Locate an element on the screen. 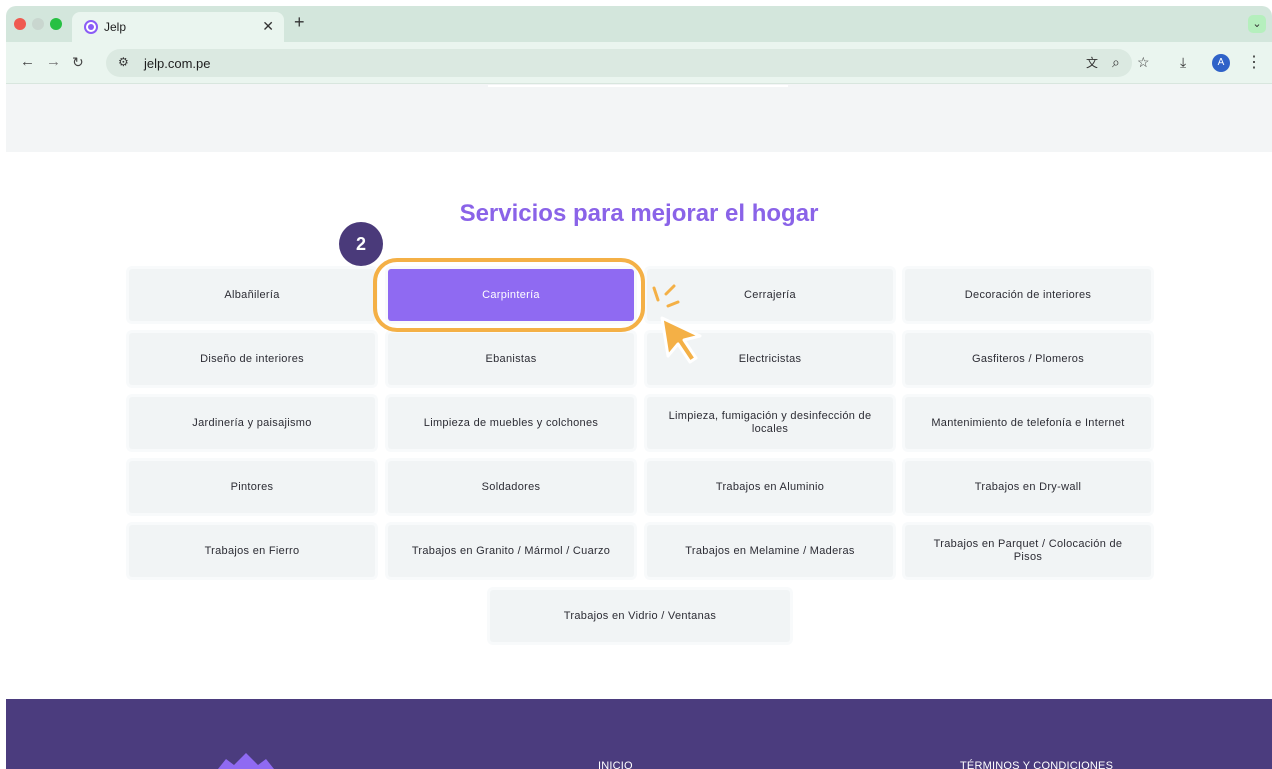 This screenshot has width=1272, height=769. service-dry-wall: Trabajos en Dry-wall is located at coordinates (1028, 487).